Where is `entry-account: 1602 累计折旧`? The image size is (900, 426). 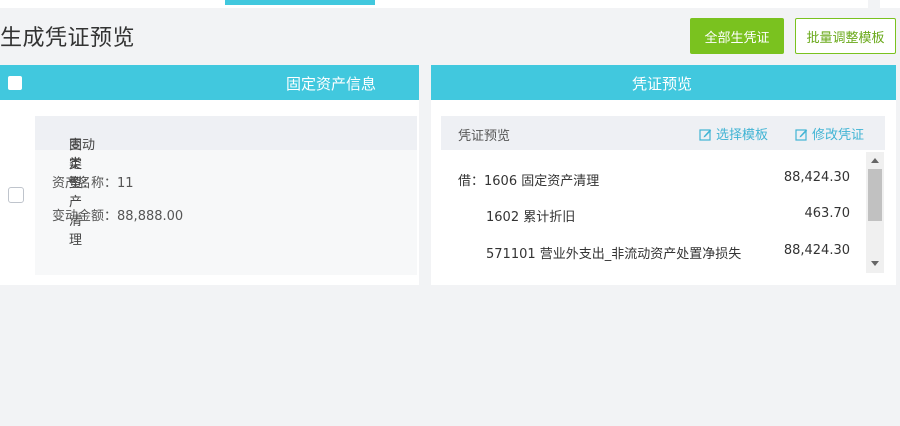 entry-account: 1602 累计折旧 is located at coordinates (531, 217).